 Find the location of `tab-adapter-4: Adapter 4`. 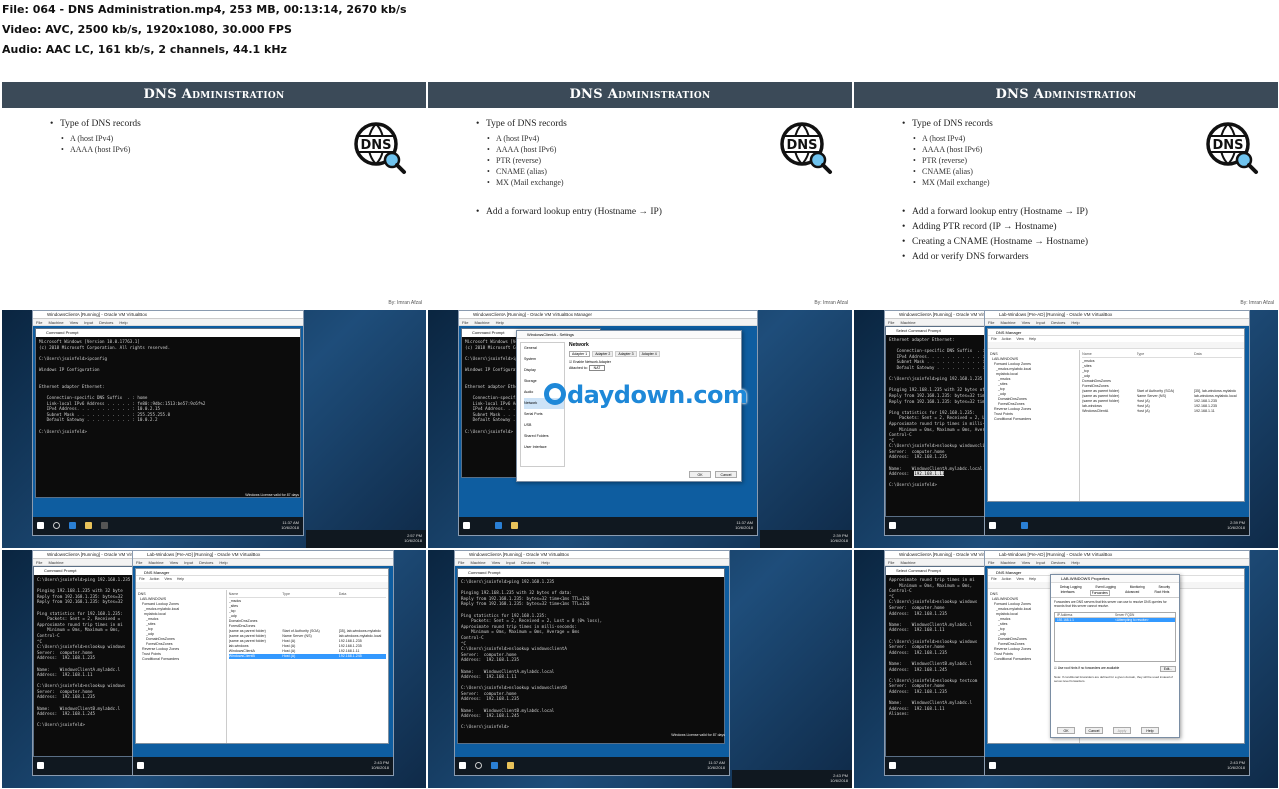

tab-adapter-4: Adapter 4 is located at coordinates (649, 354).